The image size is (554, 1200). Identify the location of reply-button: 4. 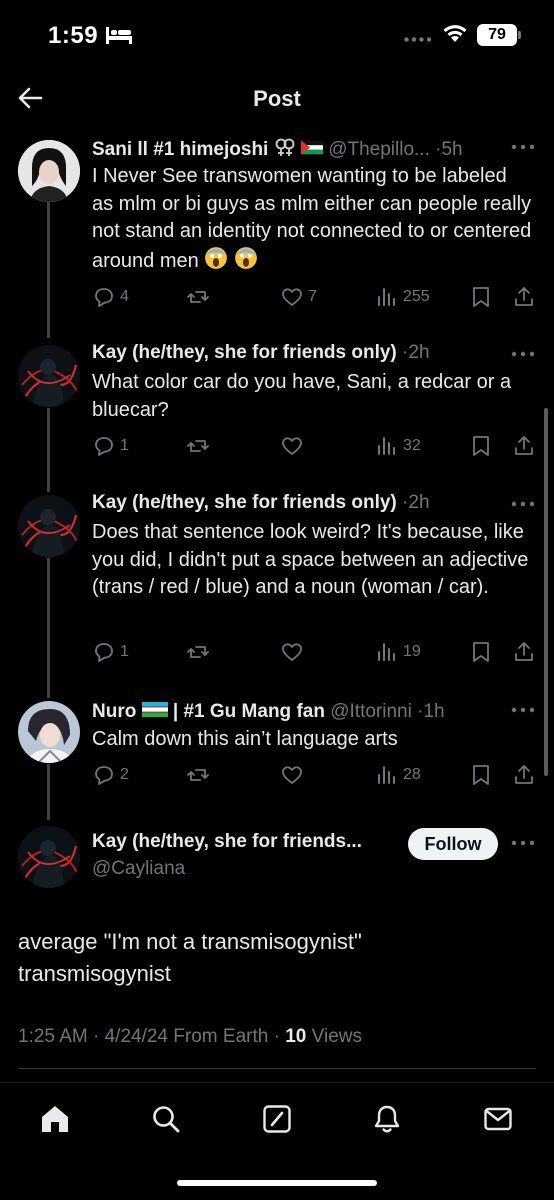
(110, 297).